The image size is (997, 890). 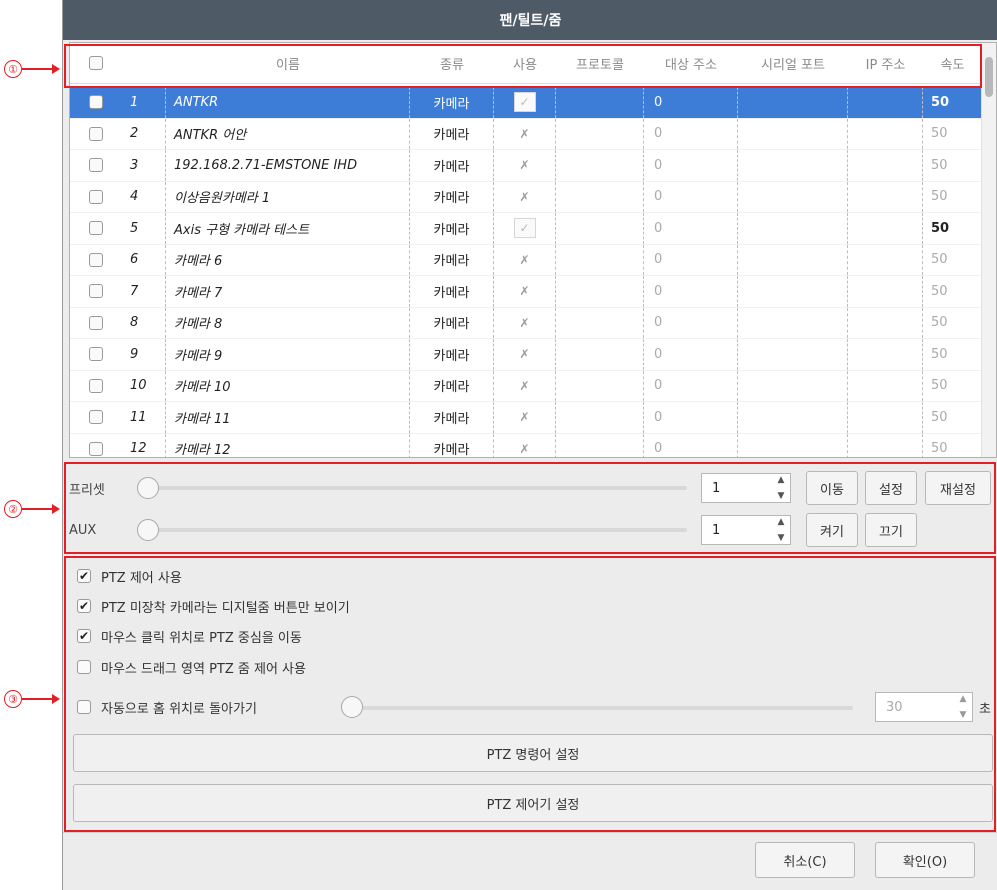 What do you see at coordinates (988, 250) in the screenshot?
I see `table-scrollbar` at bounding box center [988, 250].